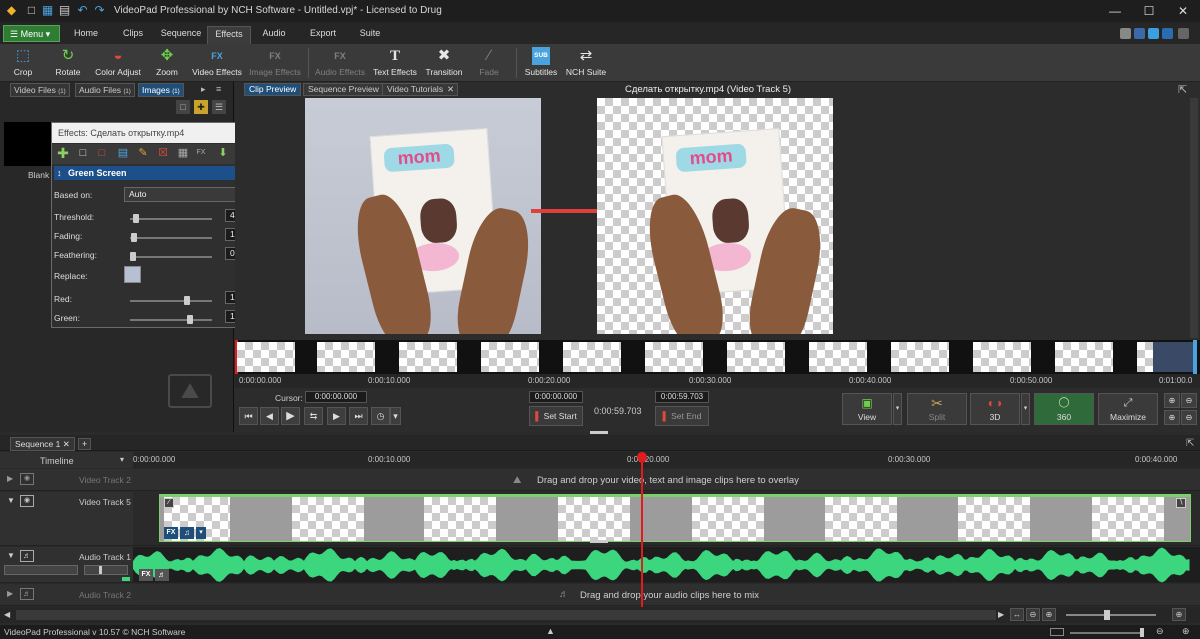 The image size is (1200, 639). I want to click on clip-end-marker, so click(1195, 357).